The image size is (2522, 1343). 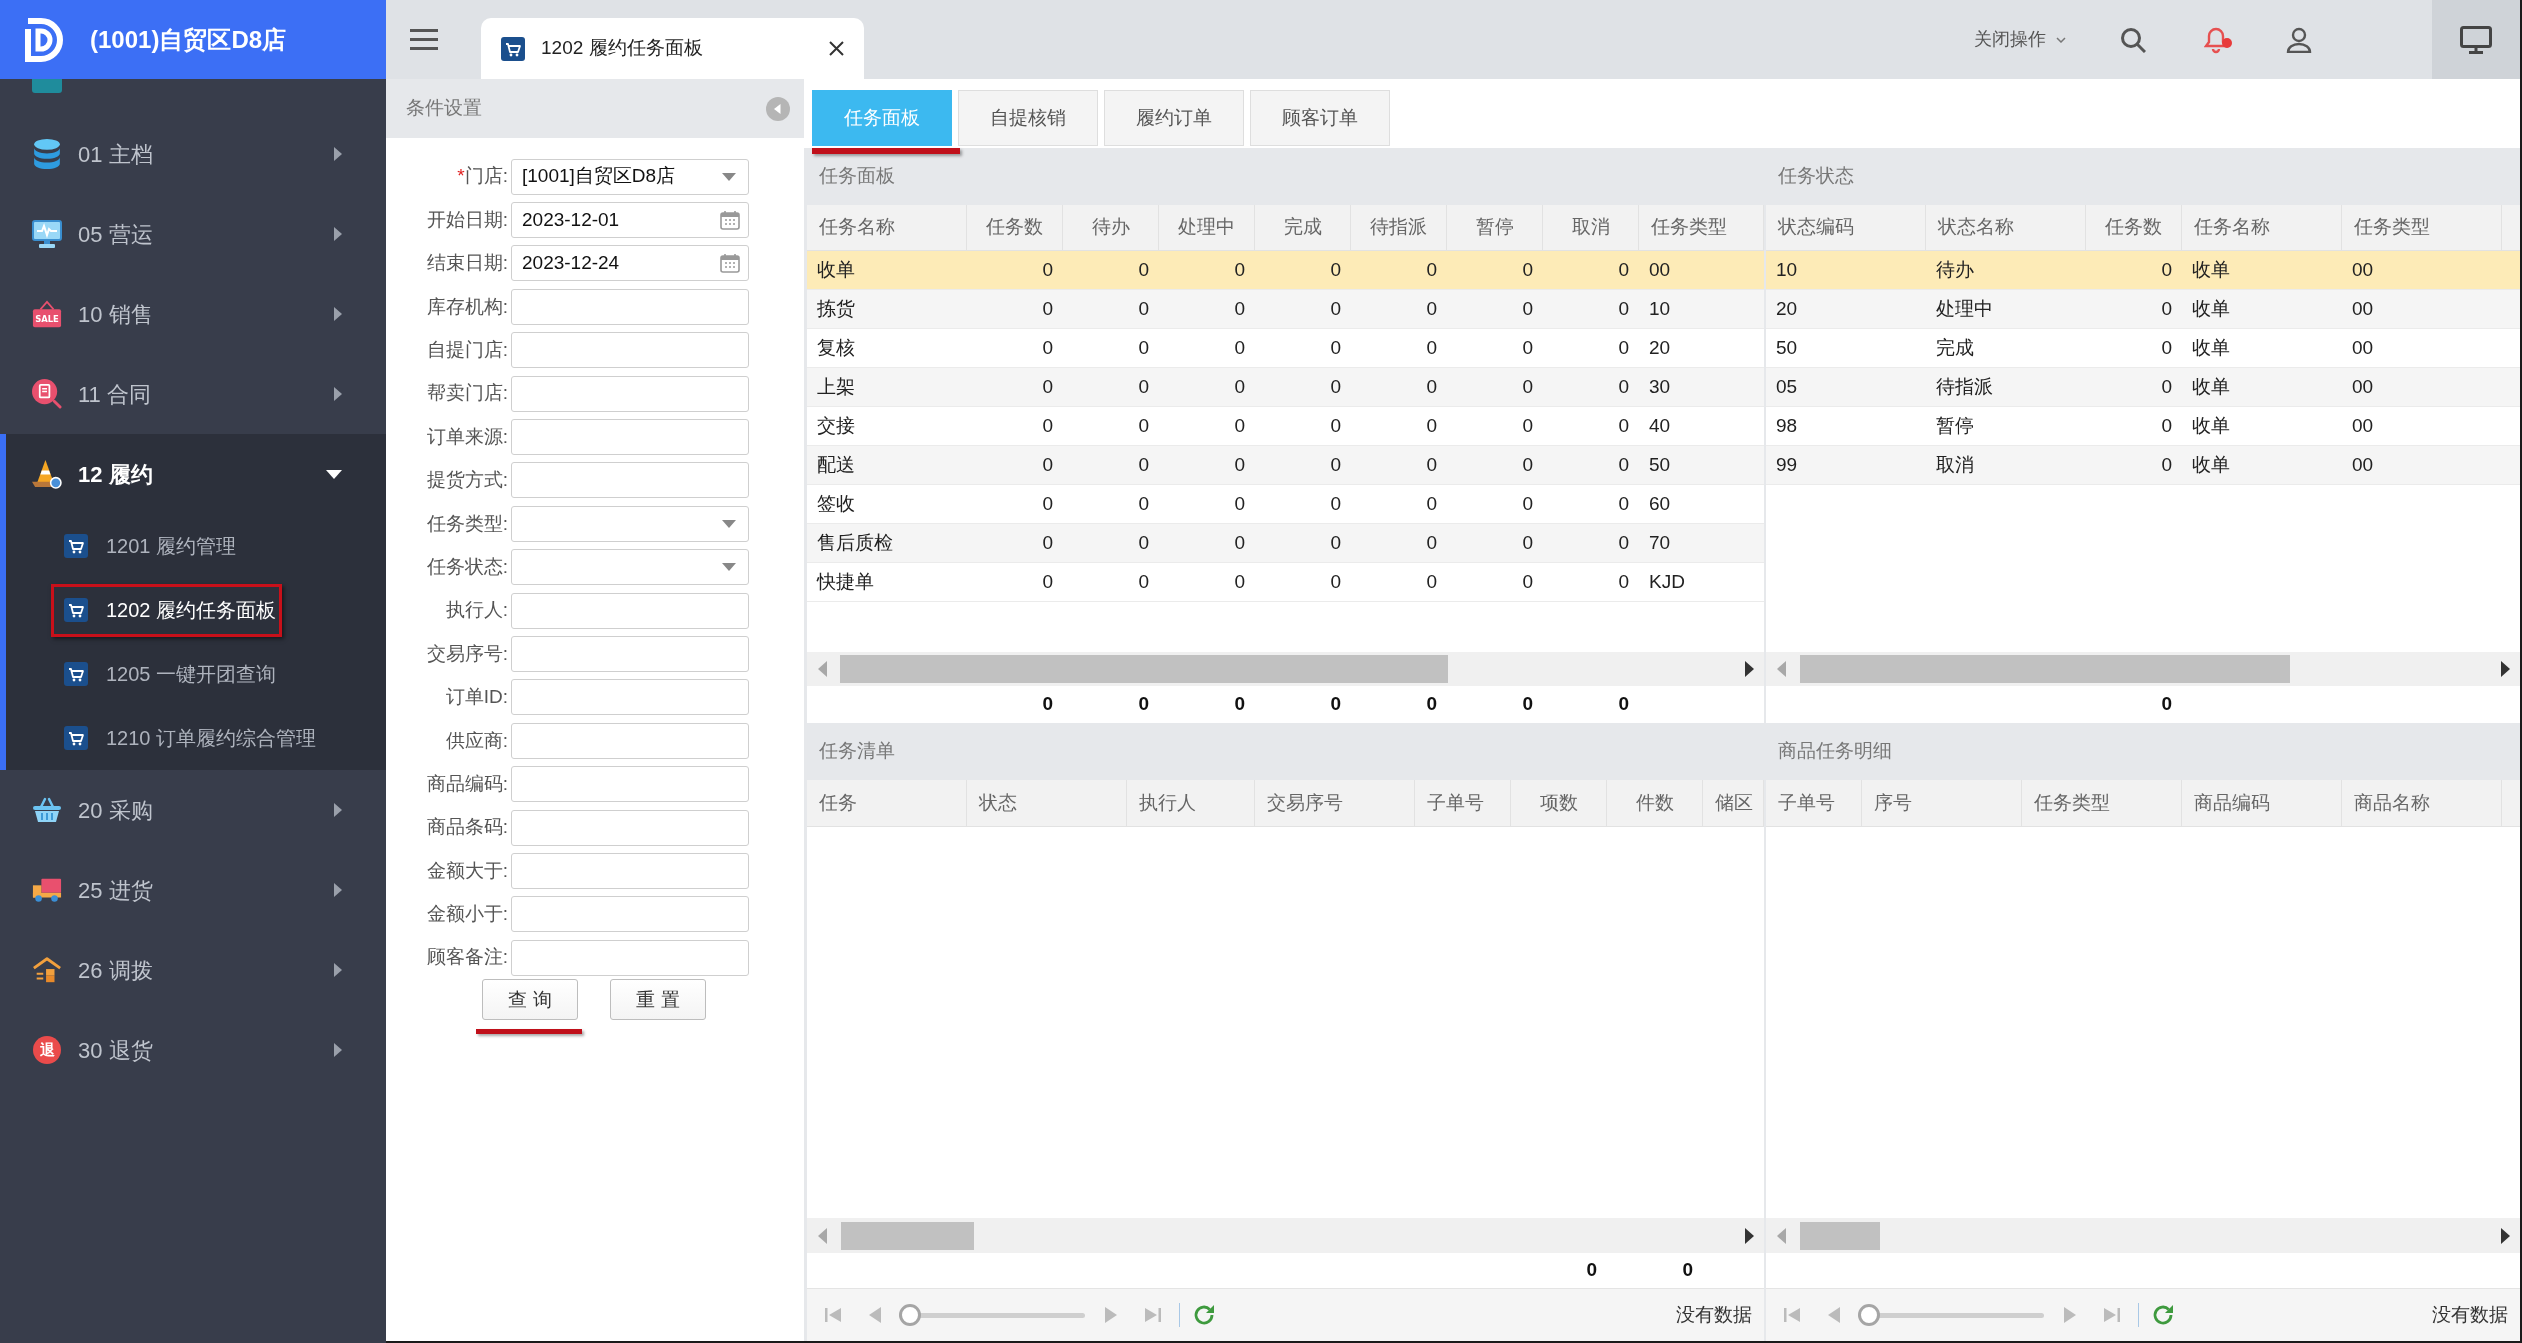 What do you see at coordinates (424, 39) in the screenshot?
I see `menu-icon` at bounding box center [424, 39].